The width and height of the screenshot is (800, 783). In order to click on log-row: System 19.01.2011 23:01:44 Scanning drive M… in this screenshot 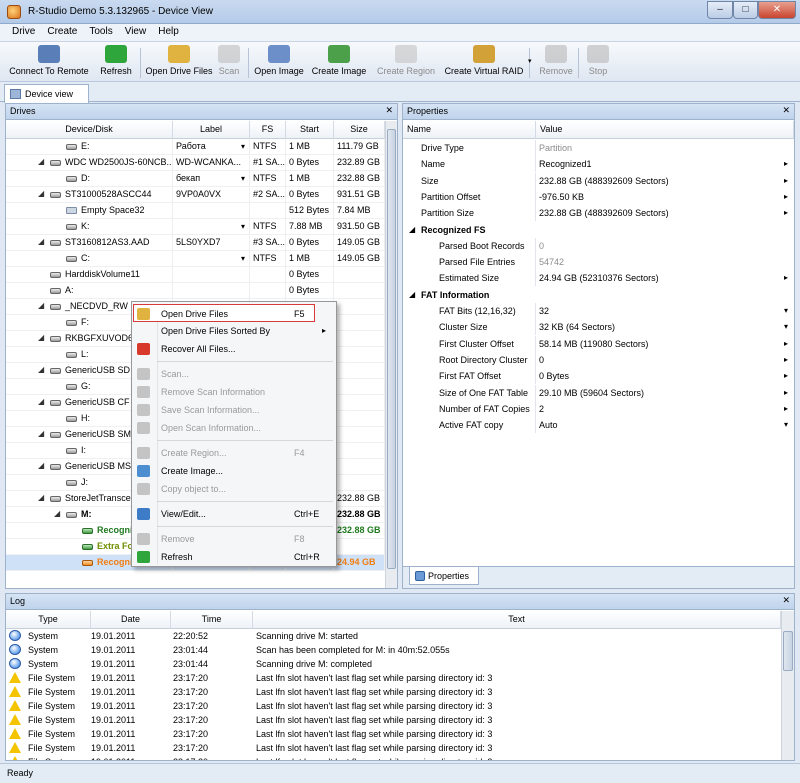, I will do `click(393, 664)`.